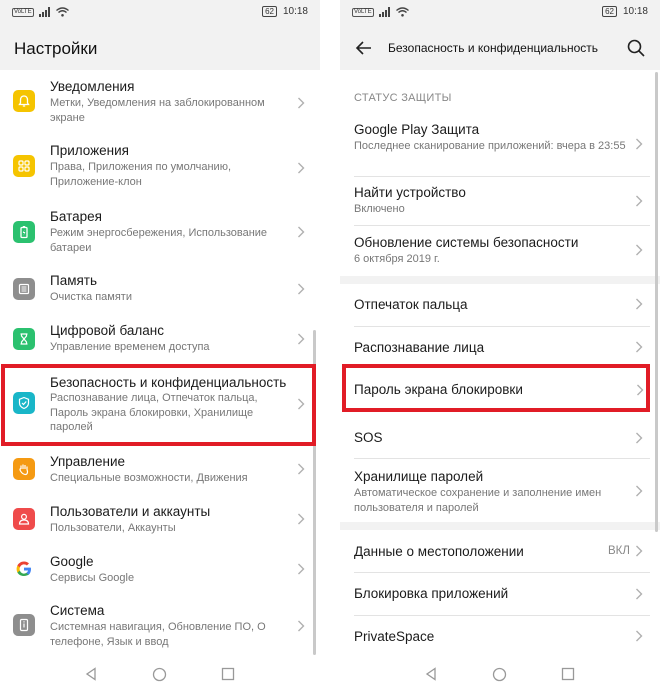 The image size is (660, 694). Describe the element at coordinates (160, 13) in the screenshot. I see `status-bar: VoLTE 62 10:18` at that location.